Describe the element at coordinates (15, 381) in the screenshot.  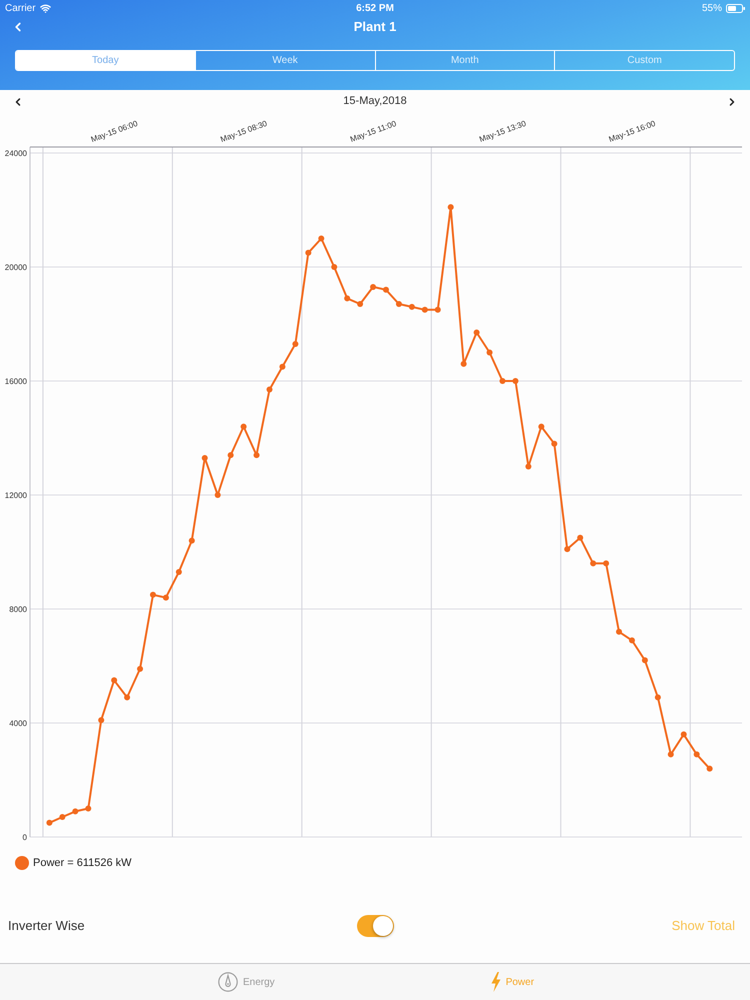
I see `y-axis-label: 16000` at that location.